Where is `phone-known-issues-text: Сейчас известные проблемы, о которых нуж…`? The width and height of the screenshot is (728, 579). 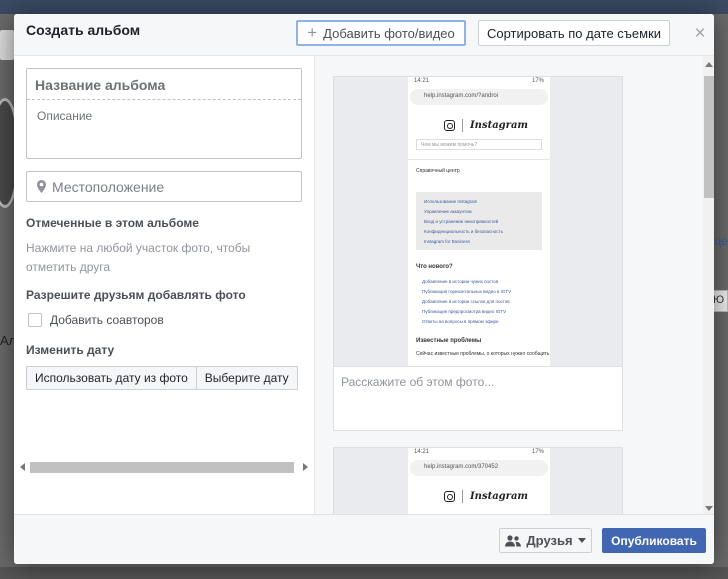
phone-known-issues-text: Сейчас известные проблемы, о которых нуж… is located at coordinates (483, 354).